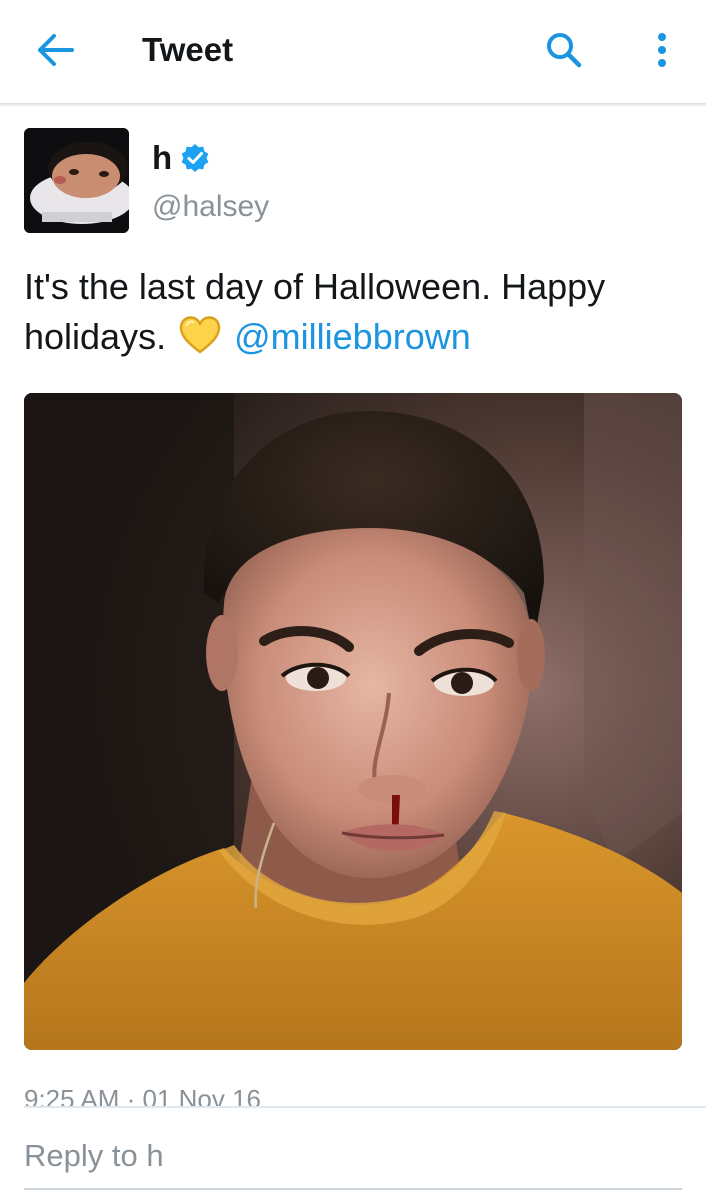 The height and width of the screenshot is (1200, 706). What do you see at coordinates (210, 207) in the screenshot?
I see `author-handle: @halsey` at bounding box center [210, 207].